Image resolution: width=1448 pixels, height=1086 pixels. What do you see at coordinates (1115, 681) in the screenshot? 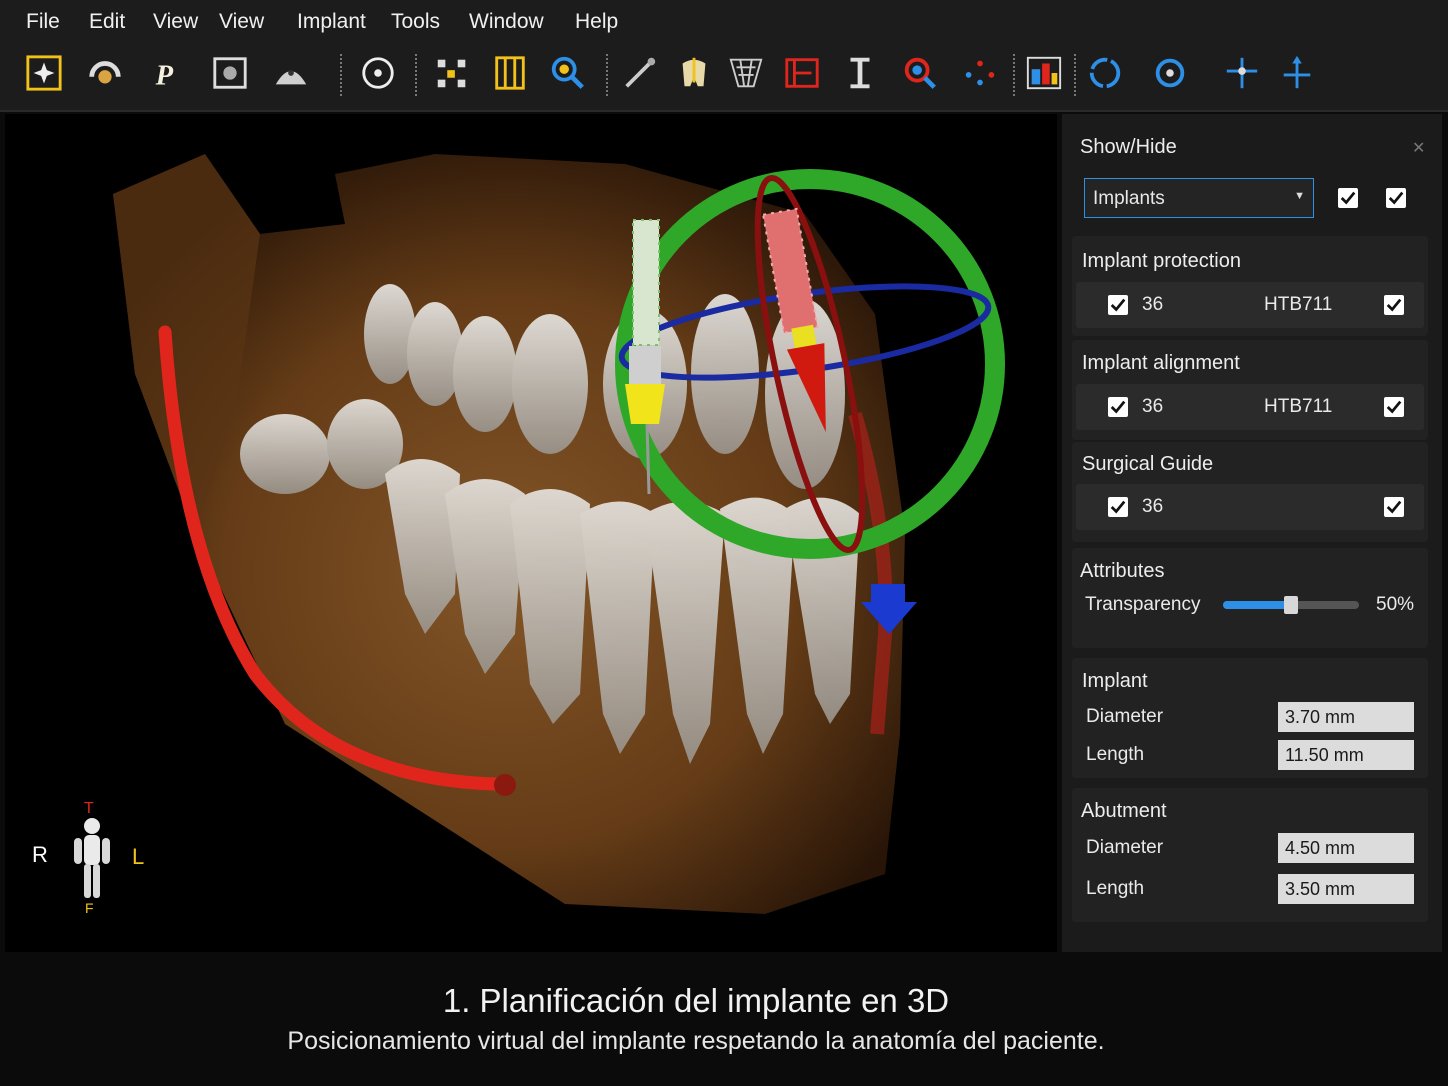
I see `implant-title: Implant` at bounding box center [1115, 681].